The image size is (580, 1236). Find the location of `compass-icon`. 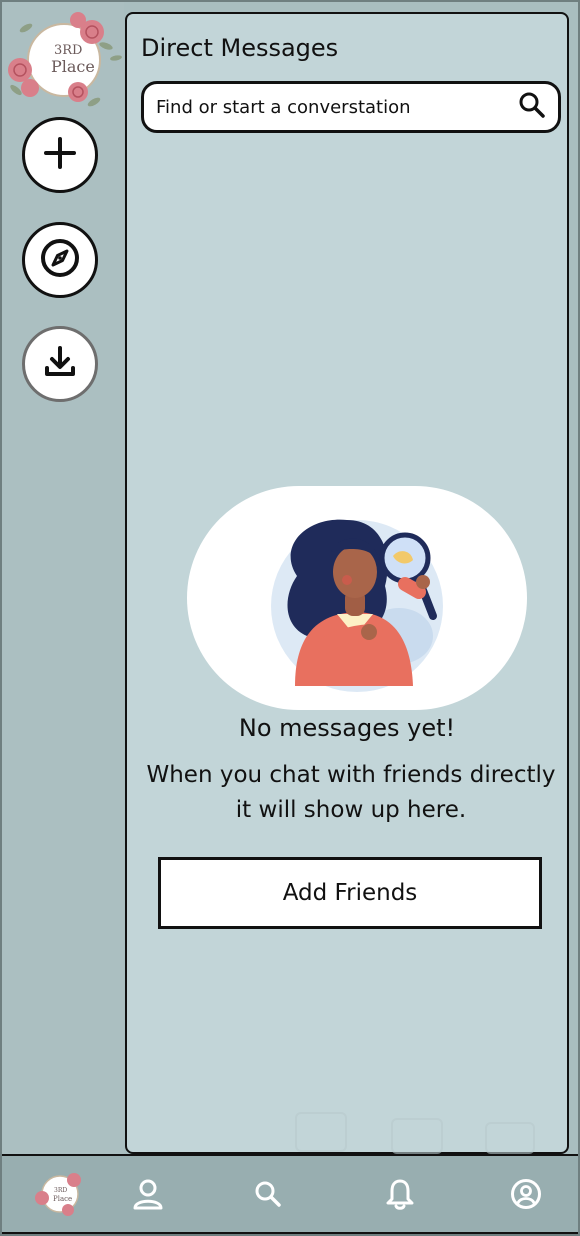

compass-icon is located at coordinates (60, 260).